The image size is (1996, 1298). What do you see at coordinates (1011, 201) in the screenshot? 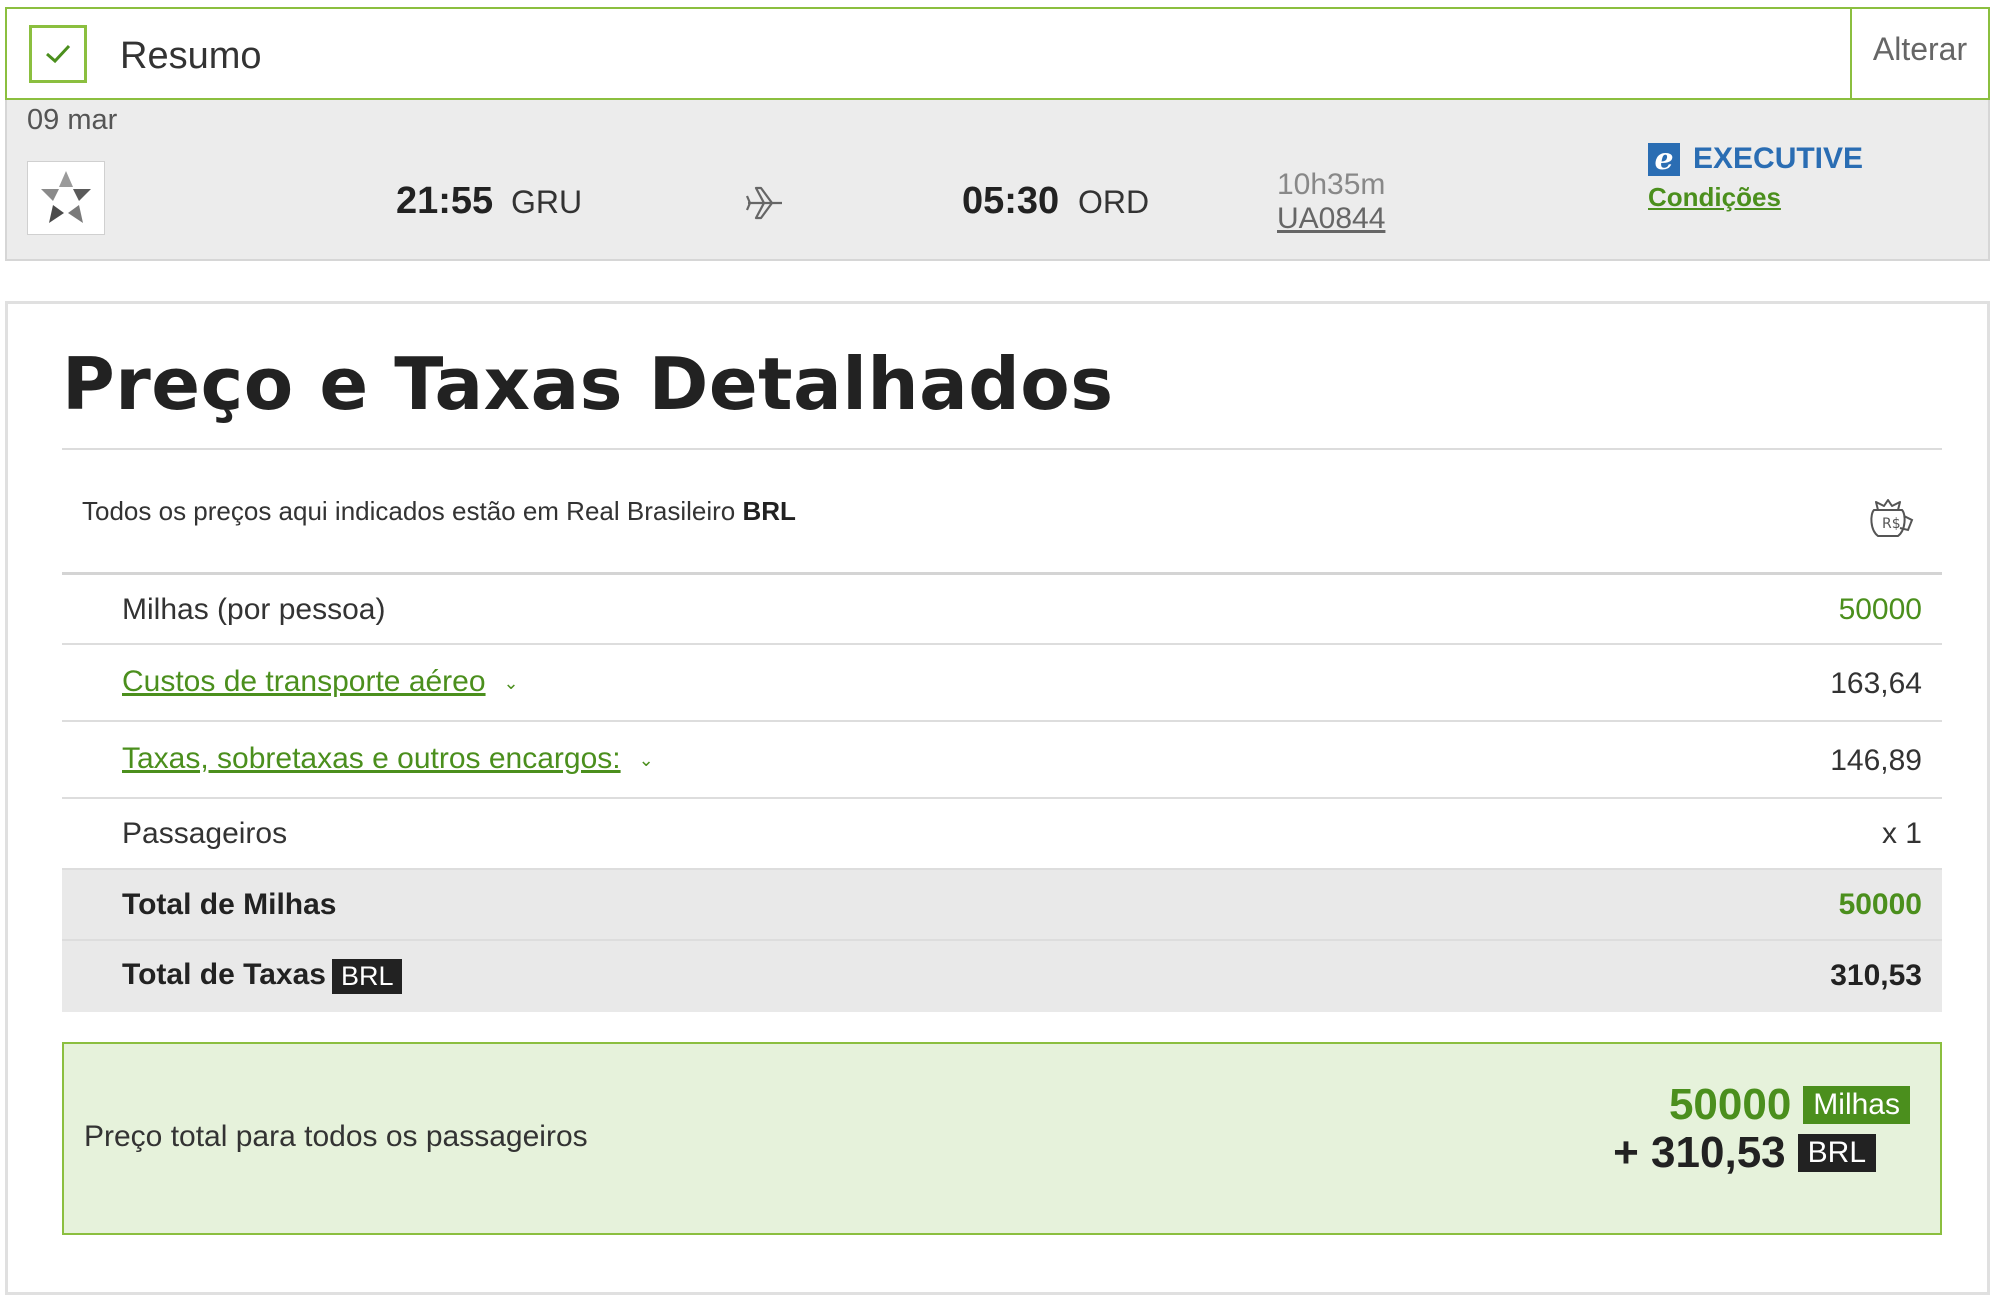
I see `arrival-time: 05:30` at bounding box center [1011, 201].